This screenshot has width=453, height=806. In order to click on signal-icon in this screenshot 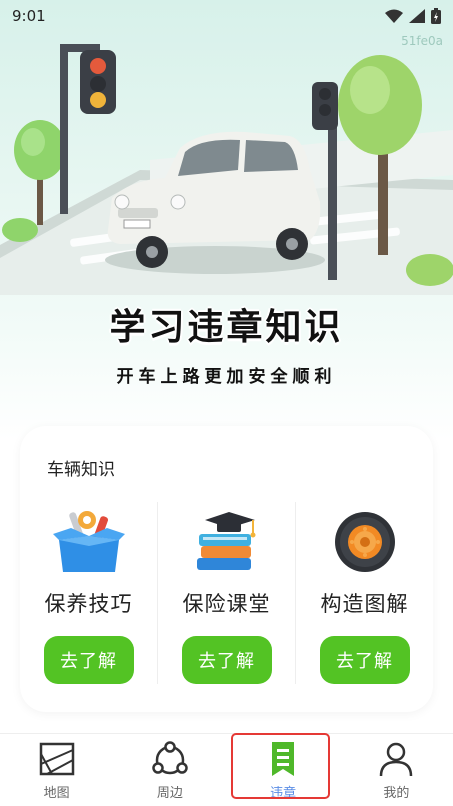, I will do `click(417, 16)`.